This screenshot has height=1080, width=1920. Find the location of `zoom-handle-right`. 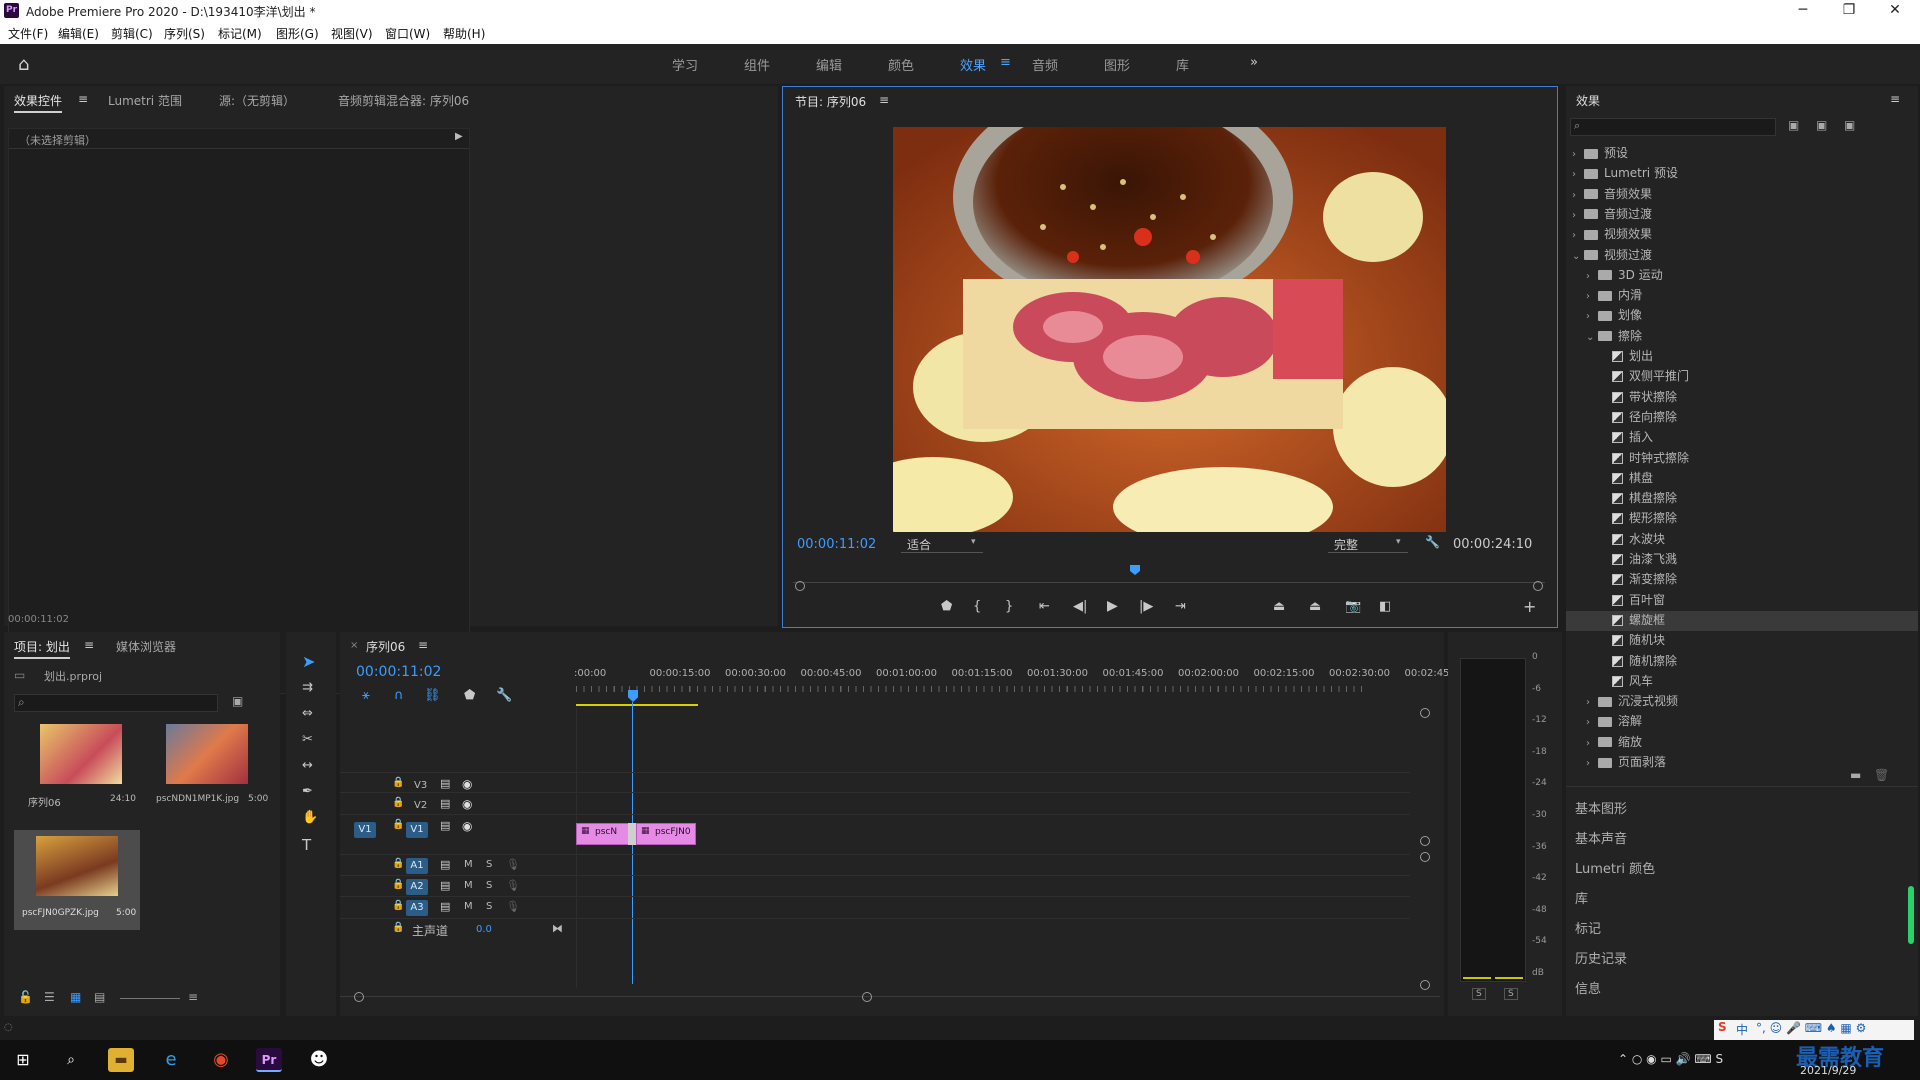

zoom-handle-right is located at coordinates (1538, 586).